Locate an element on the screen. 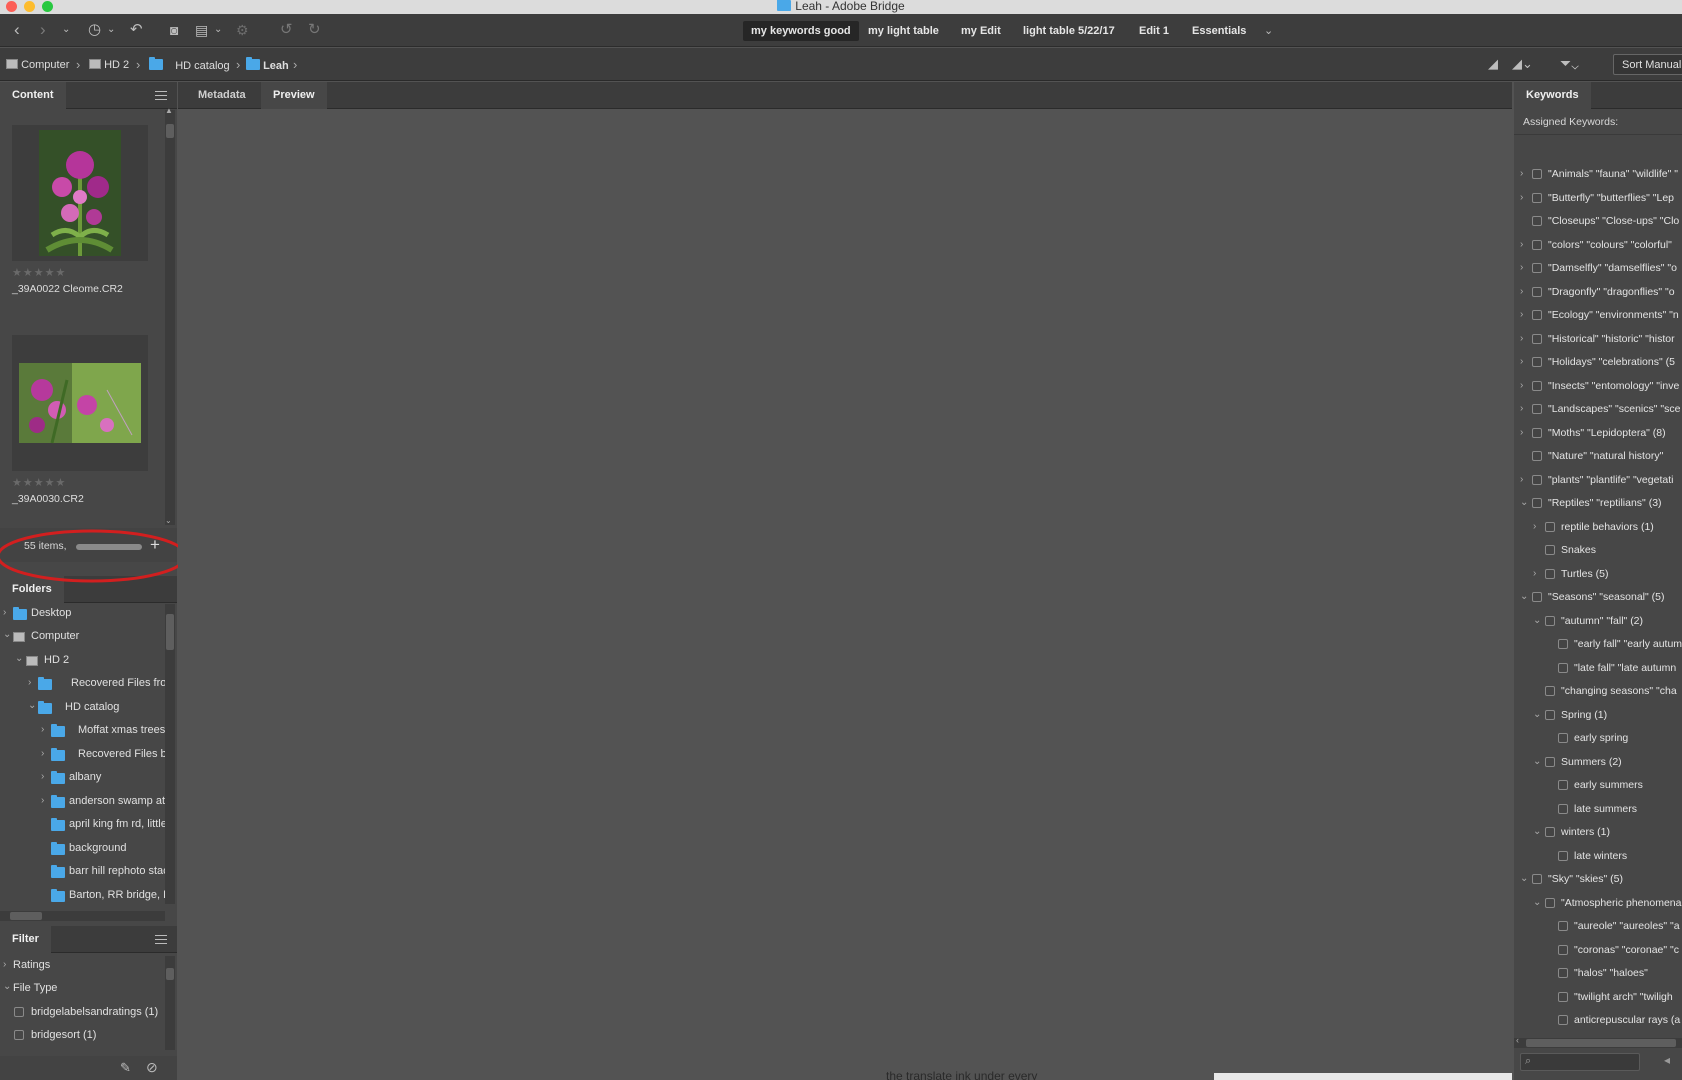  folder-item: background is located at coordinates (82, 849).